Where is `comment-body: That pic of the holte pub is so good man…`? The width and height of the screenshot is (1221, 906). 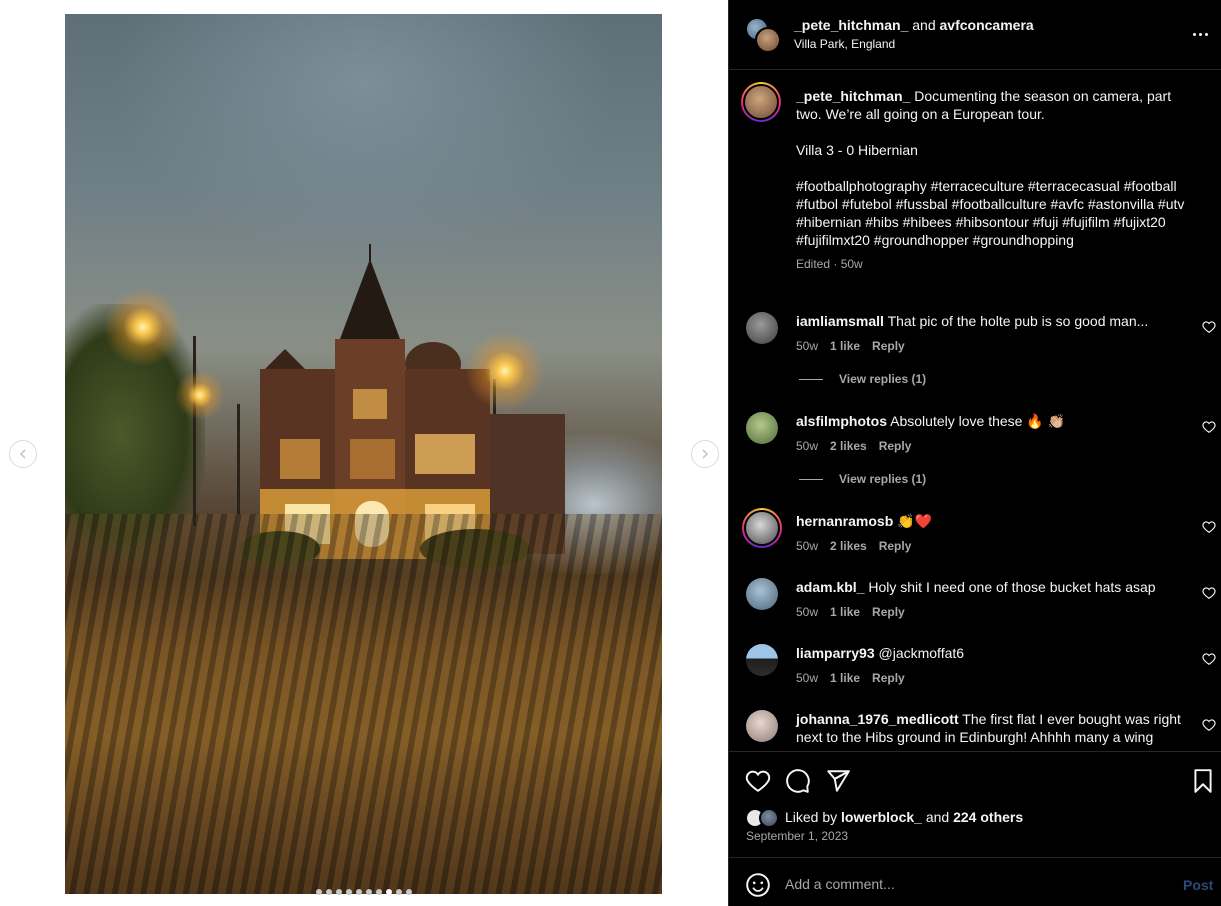
comment-body: That pic of the holte pub is so good man… is located at coordinates (1018, 321).